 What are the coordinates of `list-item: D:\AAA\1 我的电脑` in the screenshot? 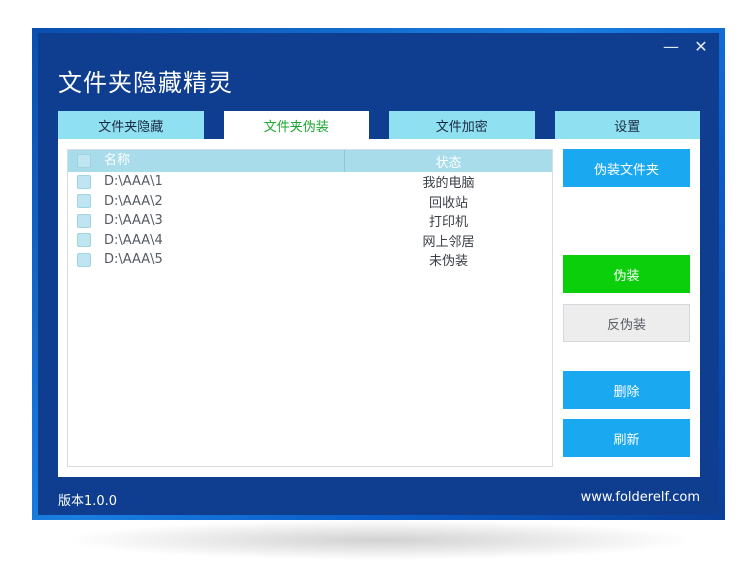 It's located at (310, 182).